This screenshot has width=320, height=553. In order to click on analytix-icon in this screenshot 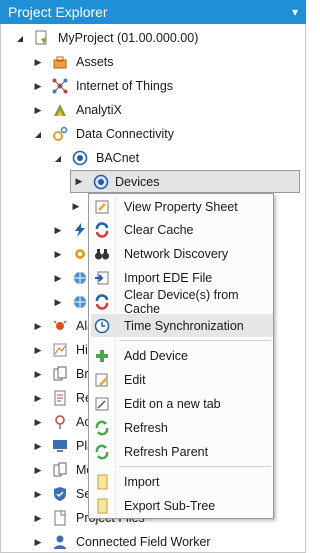, I will do `click(60, 110)`.